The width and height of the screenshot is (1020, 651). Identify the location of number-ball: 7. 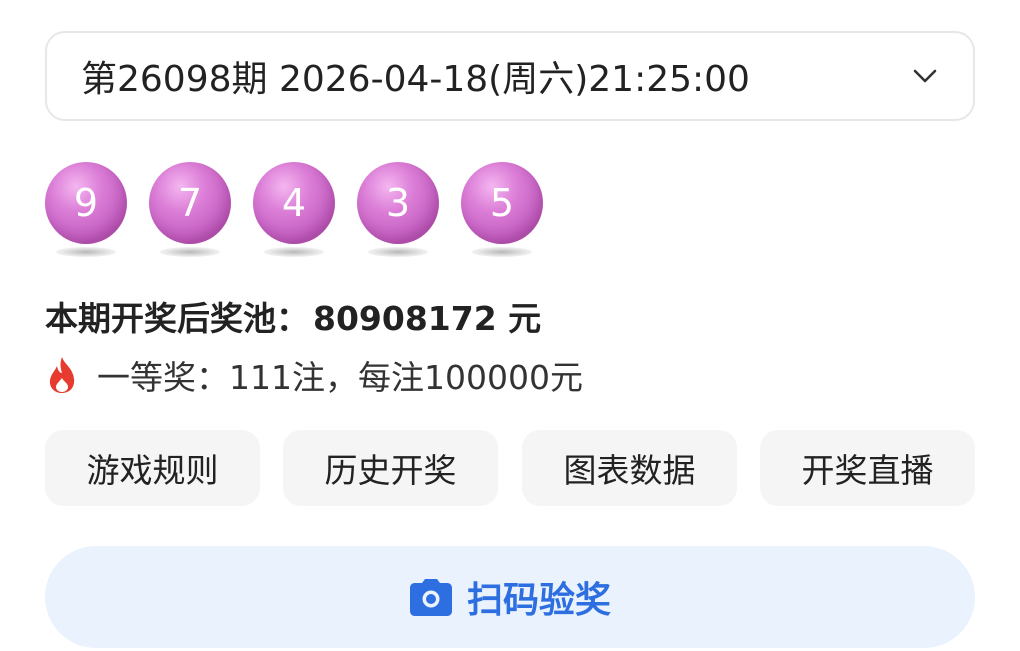
(190, 203).